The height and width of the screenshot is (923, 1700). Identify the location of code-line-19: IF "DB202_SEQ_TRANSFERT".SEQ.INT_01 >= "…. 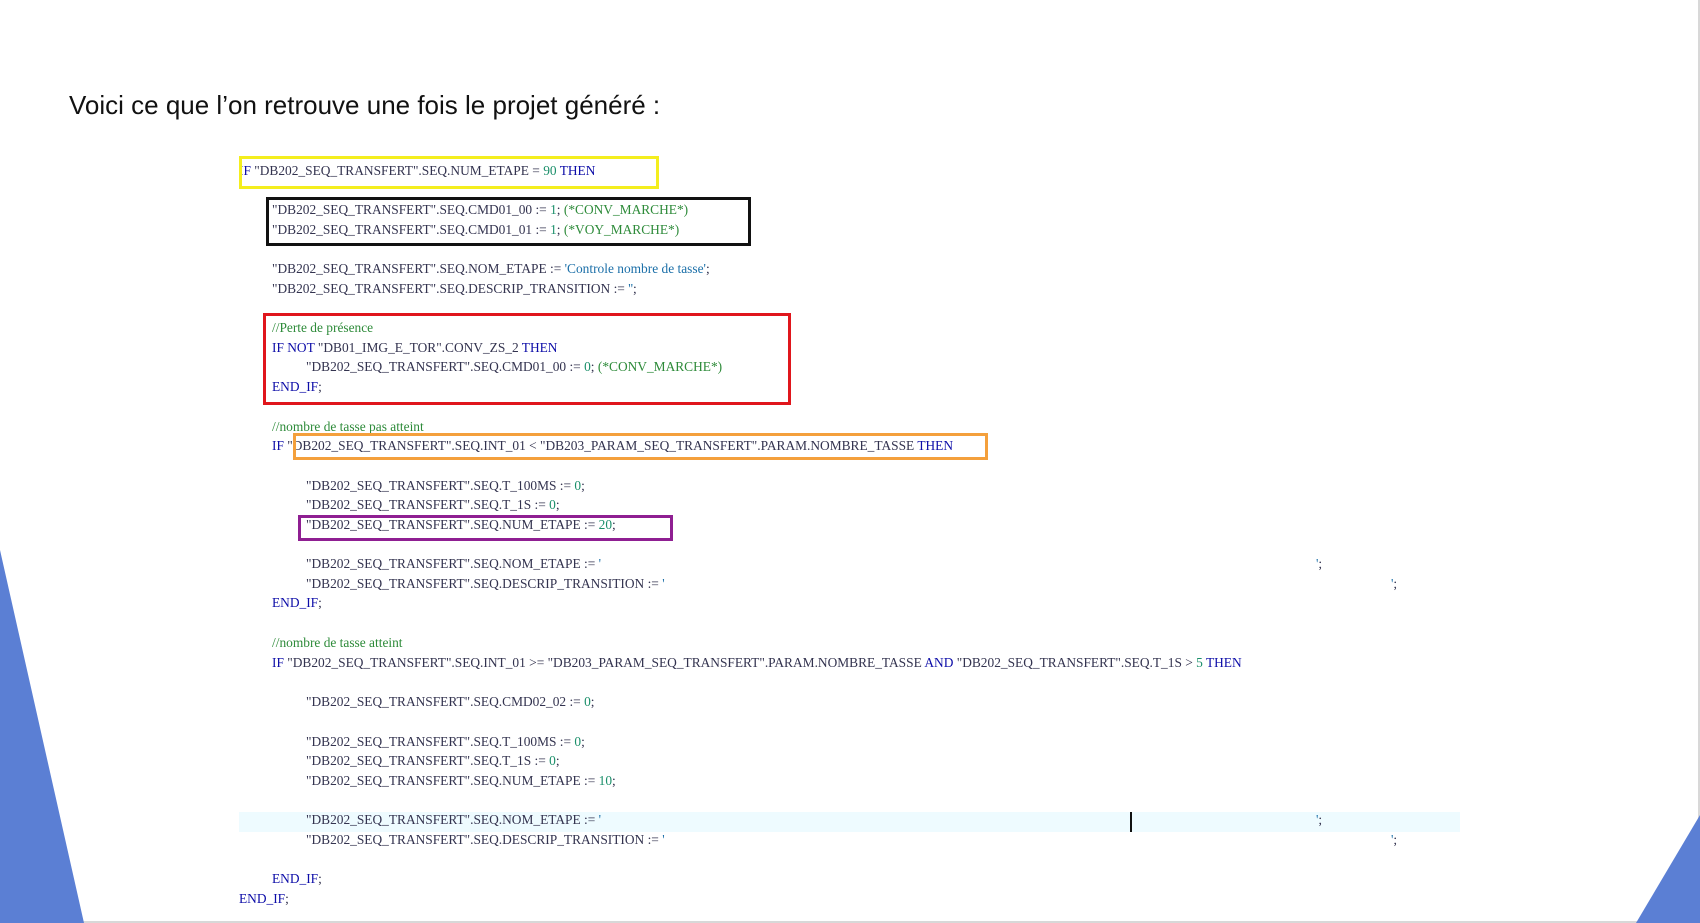
(757, 663).